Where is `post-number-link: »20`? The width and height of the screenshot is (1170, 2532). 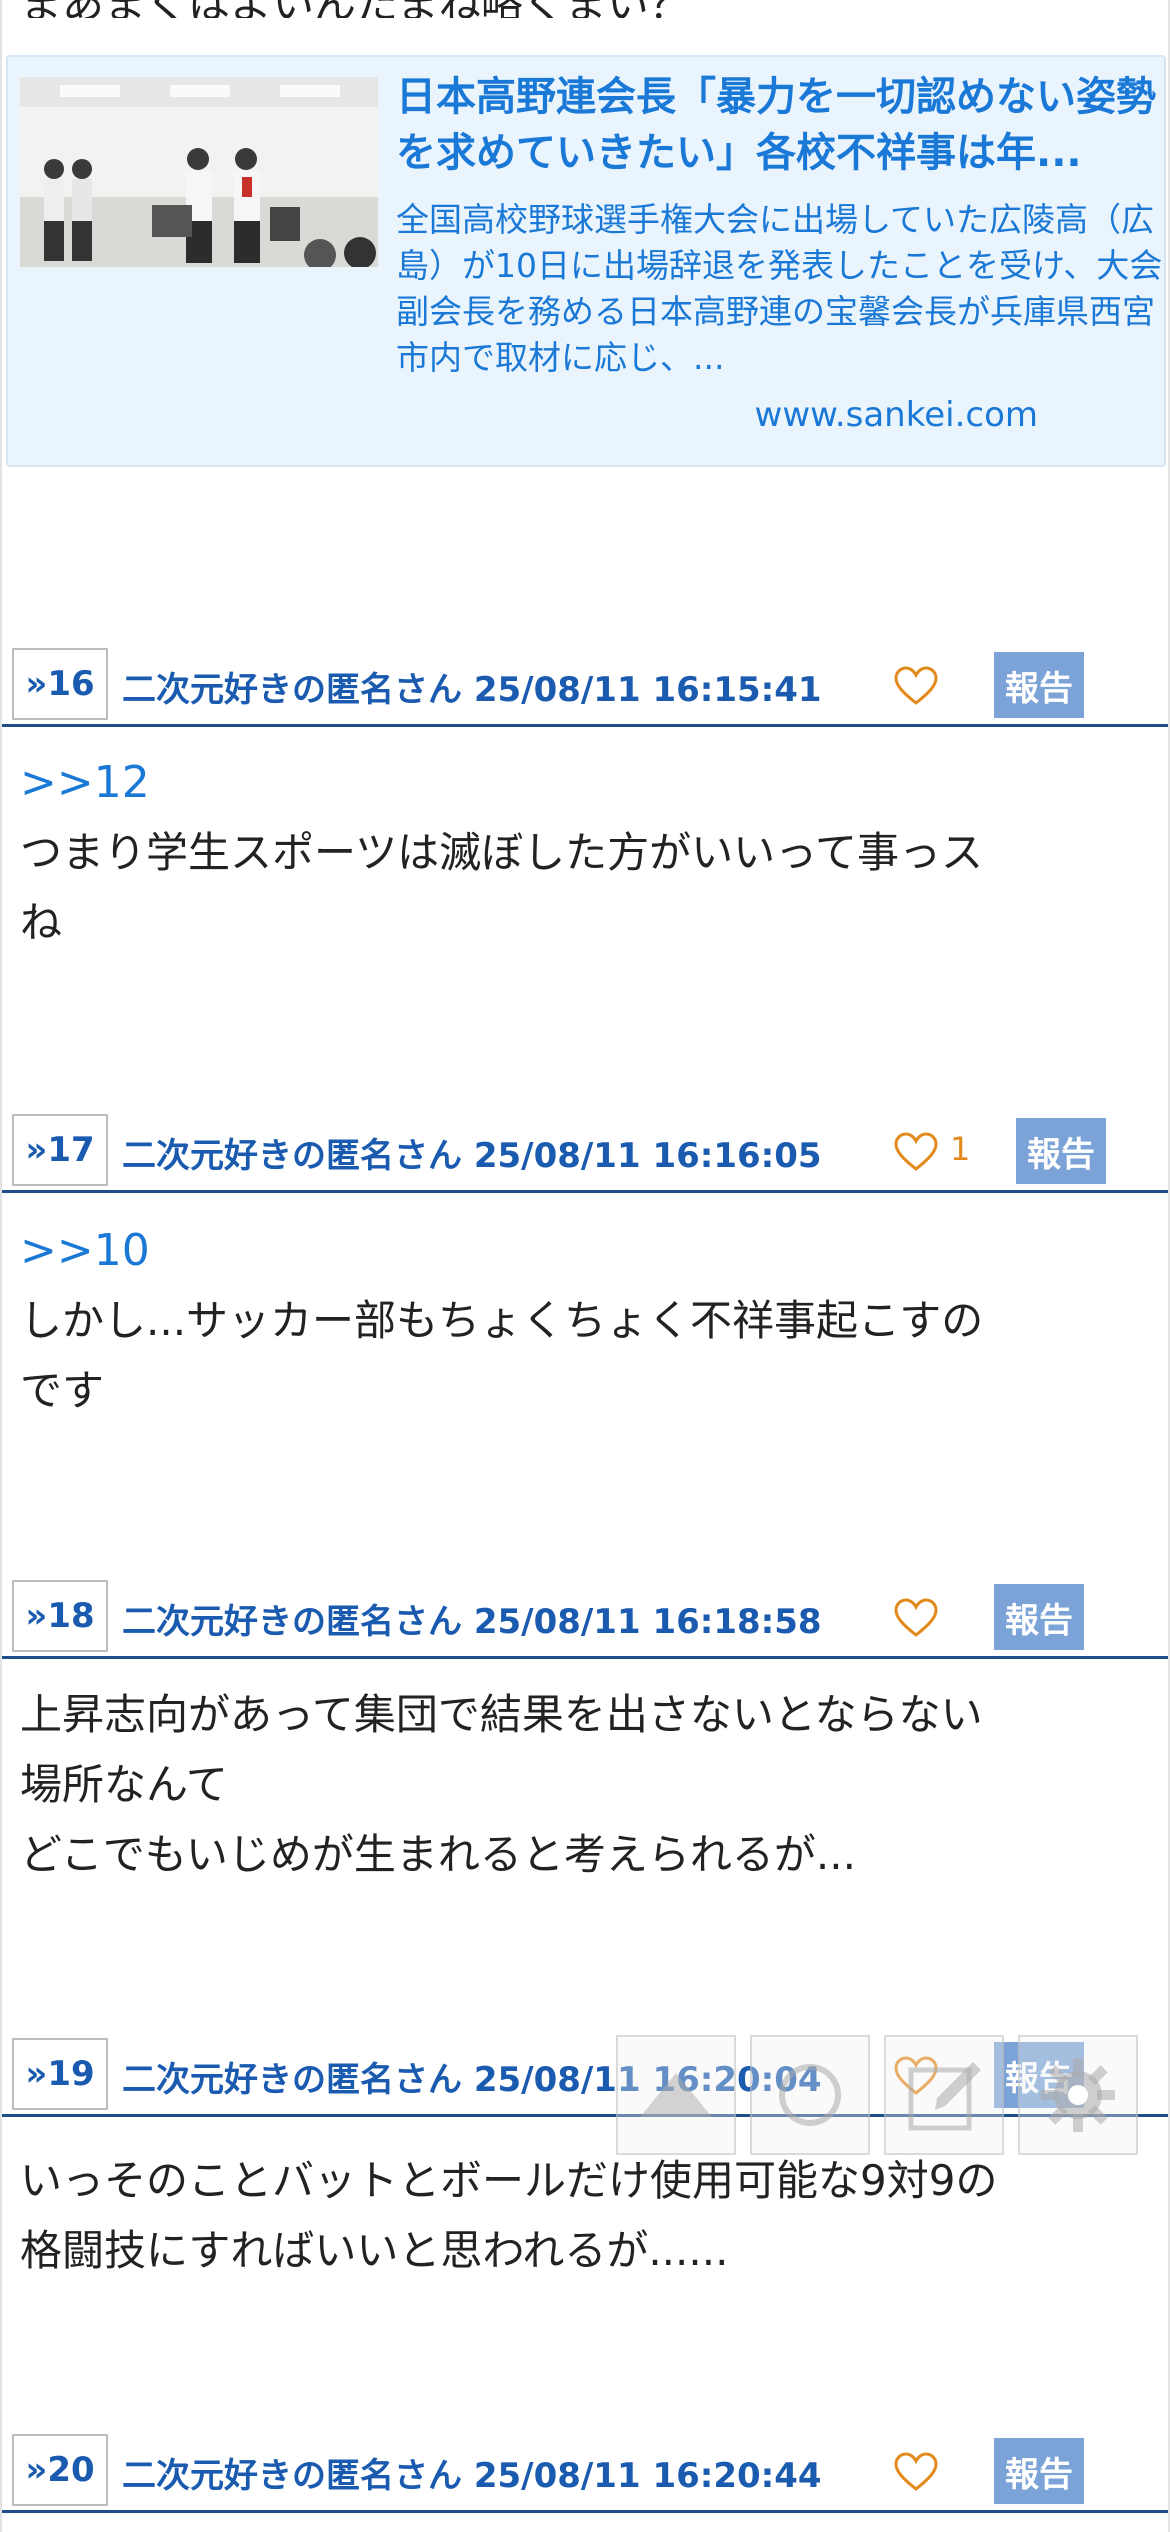
post-number-link: »20 is located at coordinates (60, 2470).